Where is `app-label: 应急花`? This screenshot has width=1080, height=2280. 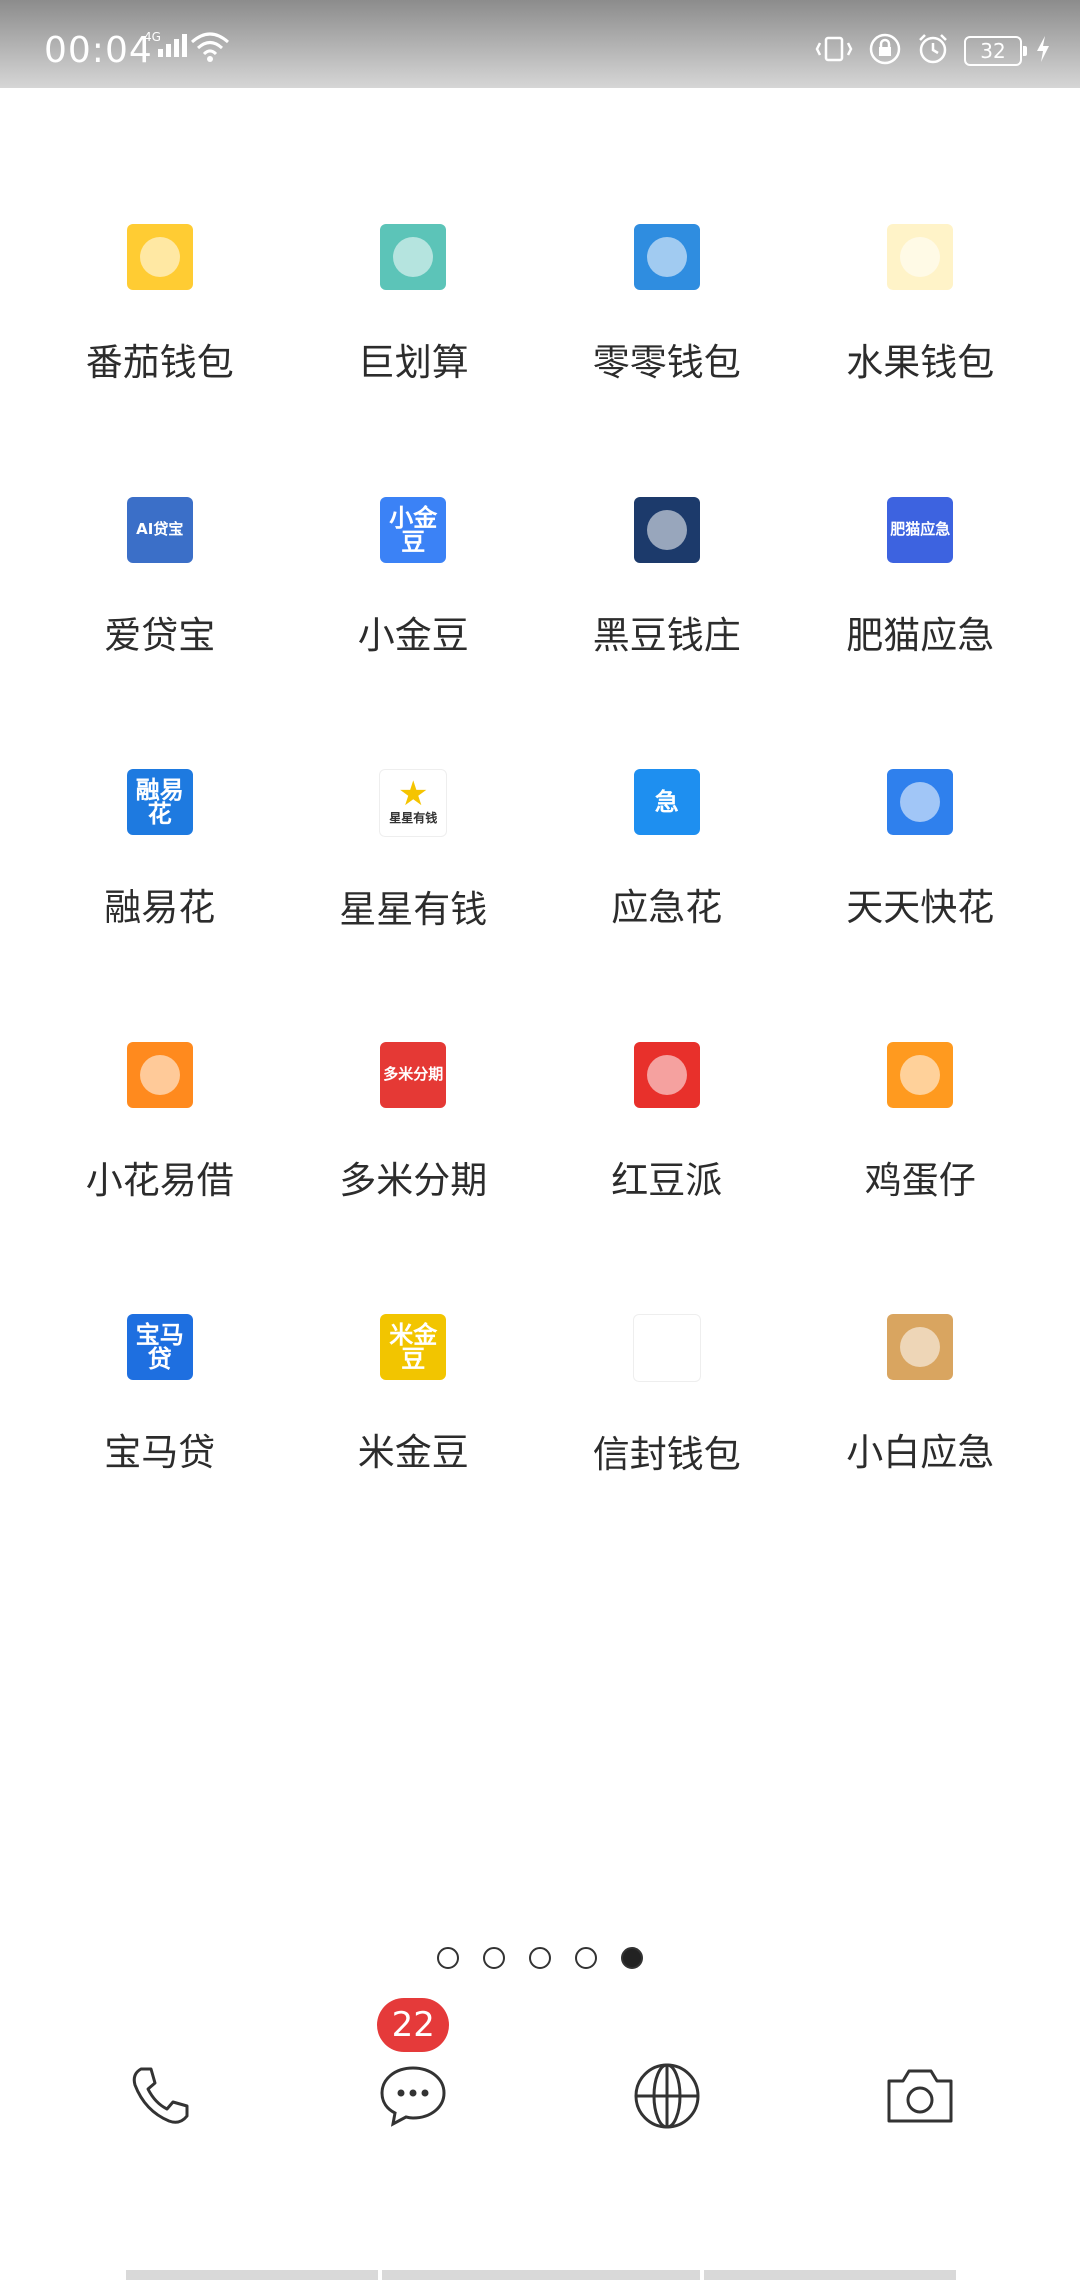 app-label: 应急花 is located at coordinates (667, 907).